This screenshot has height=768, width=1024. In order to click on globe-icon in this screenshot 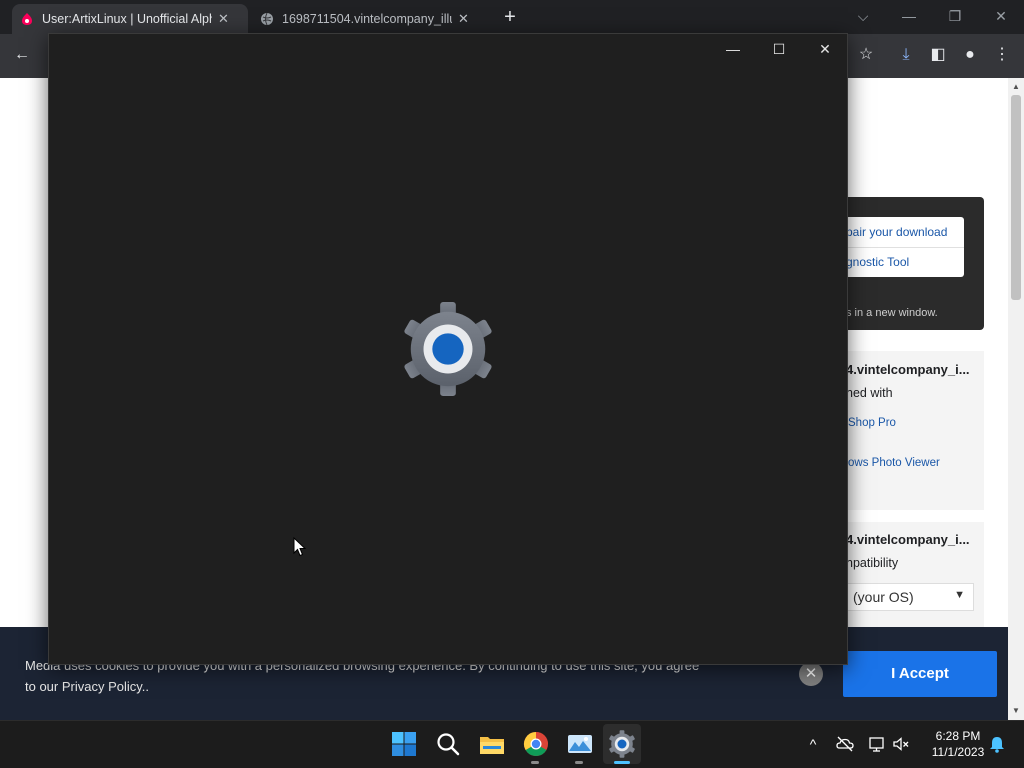, I will do `click(267, 19)`.